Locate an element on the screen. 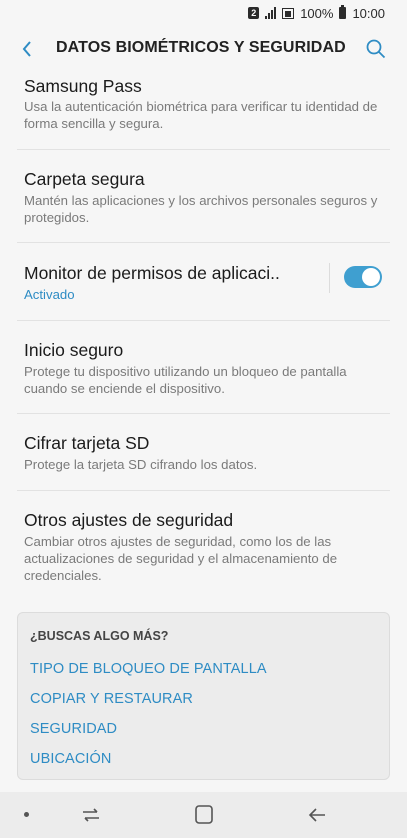  status-bar: 2 100% 10:00 is located at coordinates (203, 13).